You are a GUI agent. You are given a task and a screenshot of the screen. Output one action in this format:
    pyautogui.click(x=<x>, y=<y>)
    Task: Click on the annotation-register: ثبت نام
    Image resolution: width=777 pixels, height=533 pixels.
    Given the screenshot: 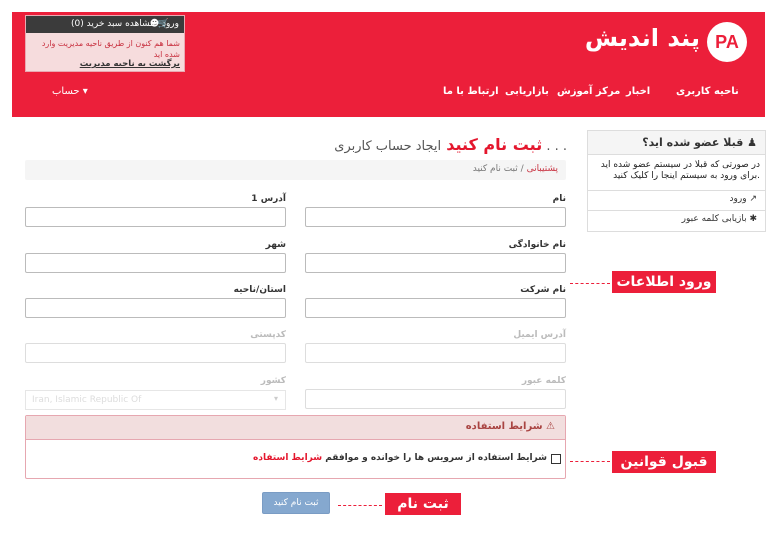 What is the action you would take?
    pyautogui.click(x=423, y=504)
    